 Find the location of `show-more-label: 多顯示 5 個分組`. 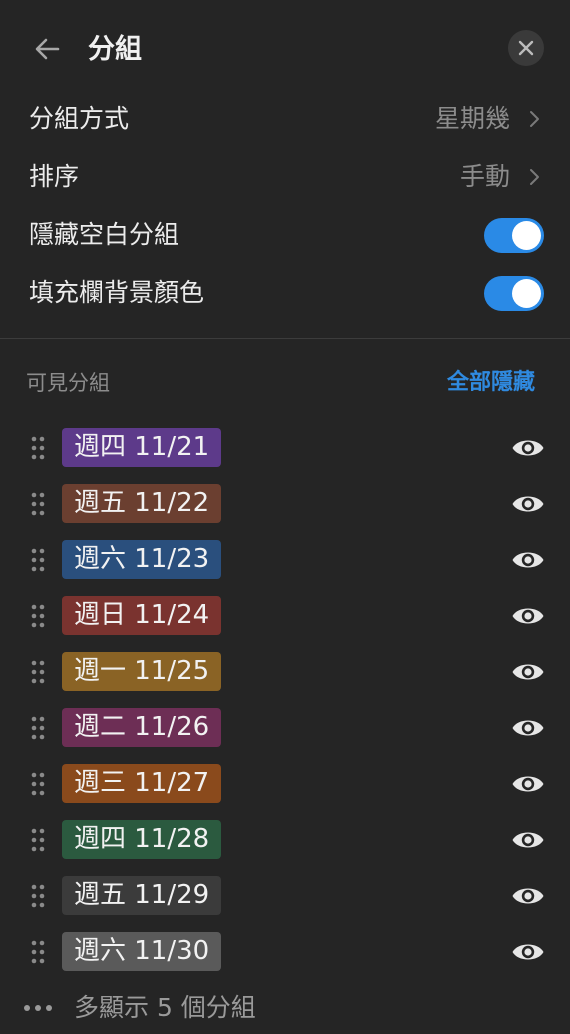

show-more-label: 多顯示 5 個分組 is located at coordinates (165, 1007).